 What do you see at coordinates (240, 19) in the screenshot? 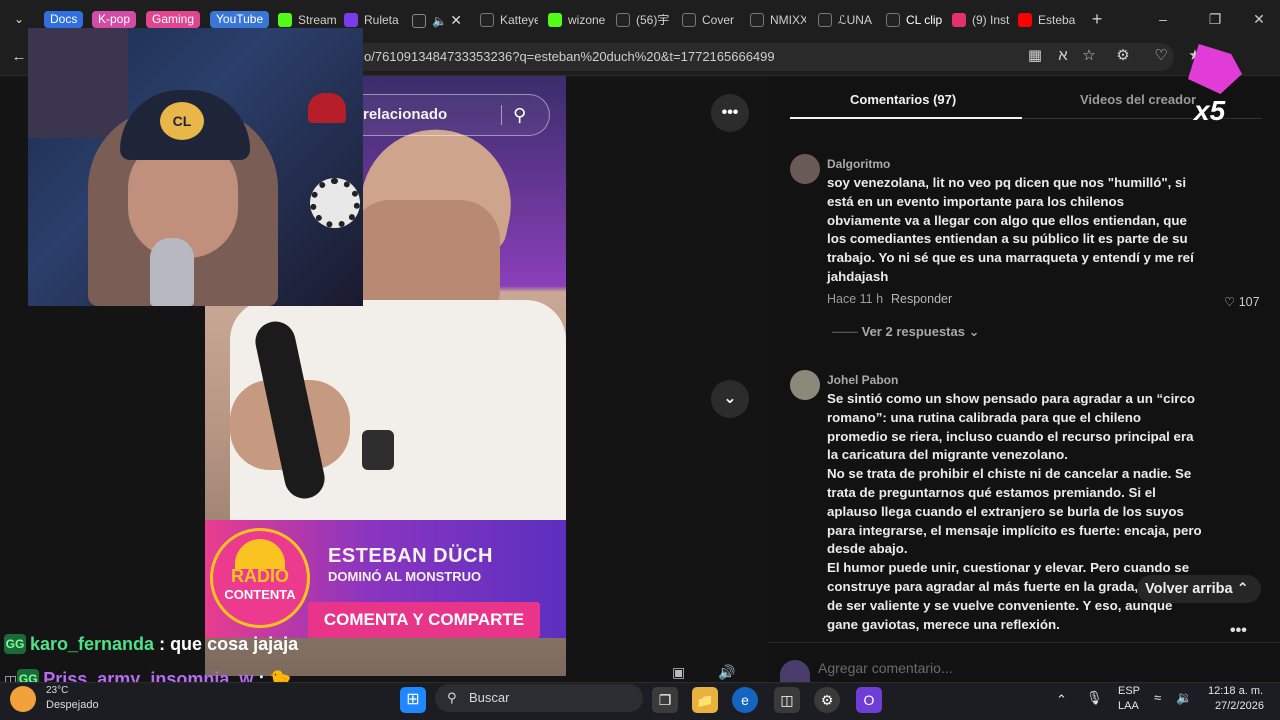
I see `tab-group-youtube: YouTube` at bounding box center [240, 19].